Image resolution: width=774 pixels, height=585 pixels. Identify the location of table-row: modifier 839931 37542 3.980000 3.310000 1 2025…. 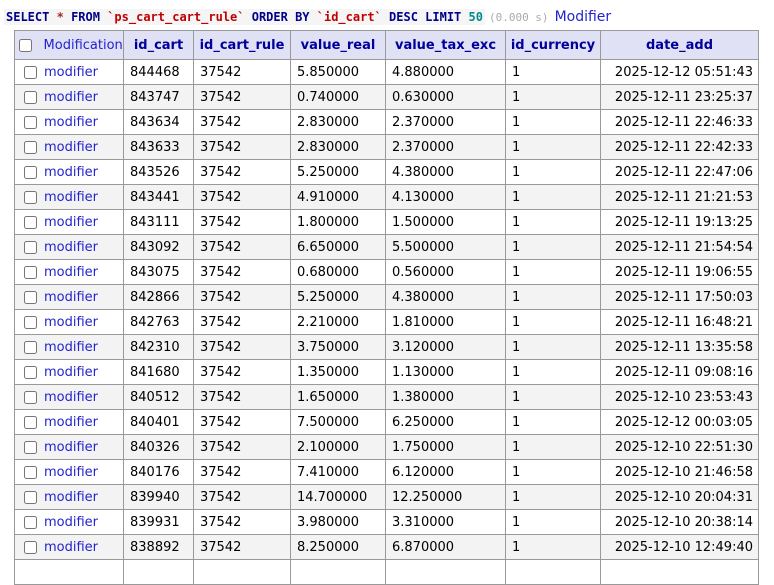
(386, 522).